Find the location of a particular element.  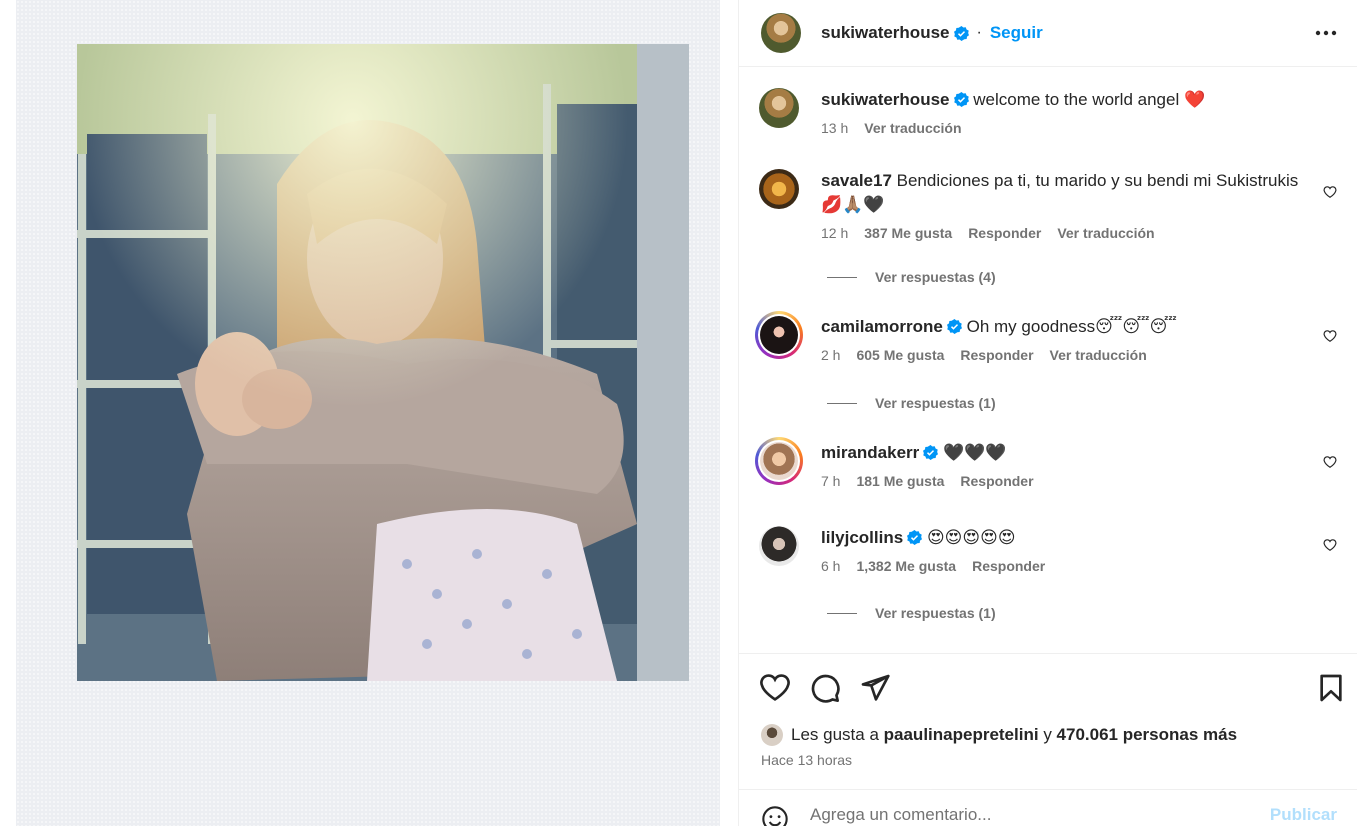

add-comment-bar: Publicar is located at coordinates (1048, 807).